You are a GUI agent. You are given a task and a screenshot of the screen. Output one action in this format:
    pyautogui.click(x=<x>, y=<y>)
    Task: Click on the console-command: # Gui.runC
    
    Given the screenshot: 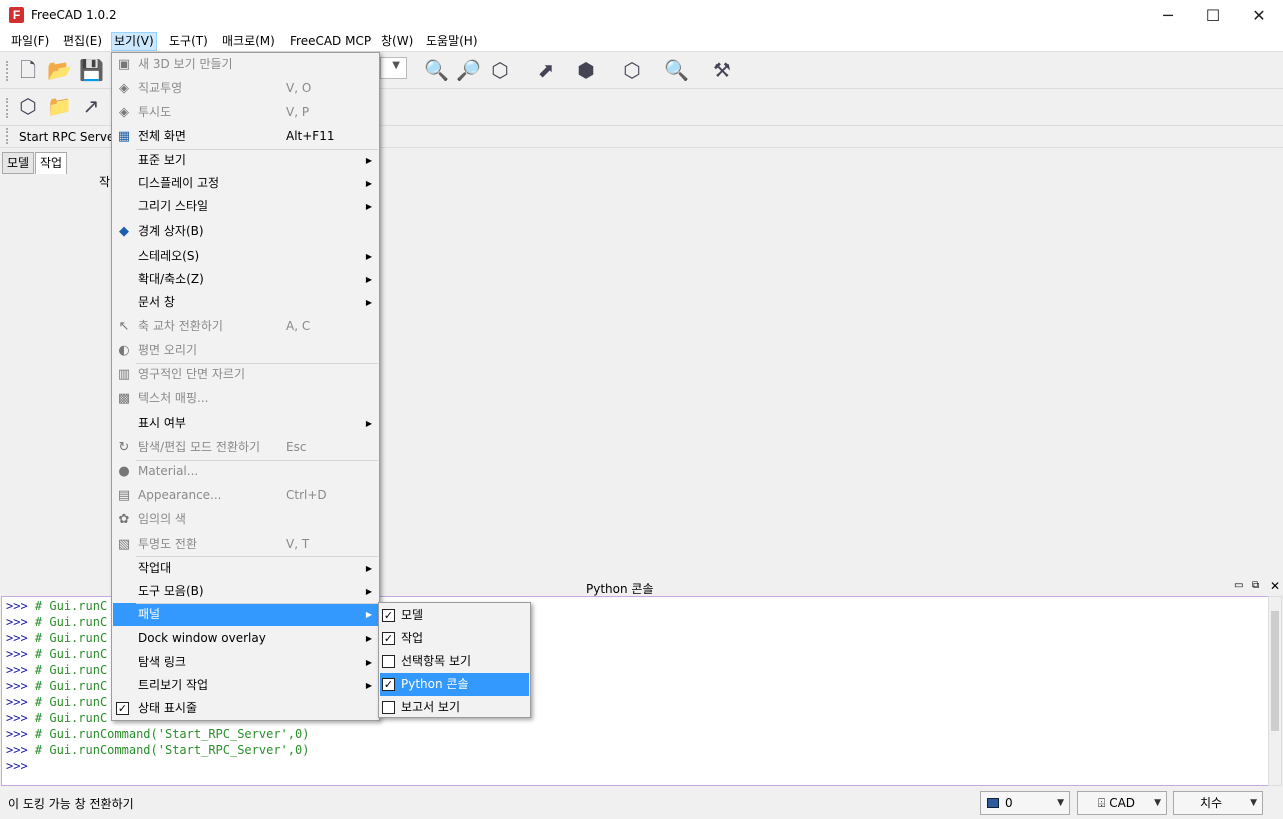 What is the action you would take?
    pyautogui.click(x=71, y=654)
    